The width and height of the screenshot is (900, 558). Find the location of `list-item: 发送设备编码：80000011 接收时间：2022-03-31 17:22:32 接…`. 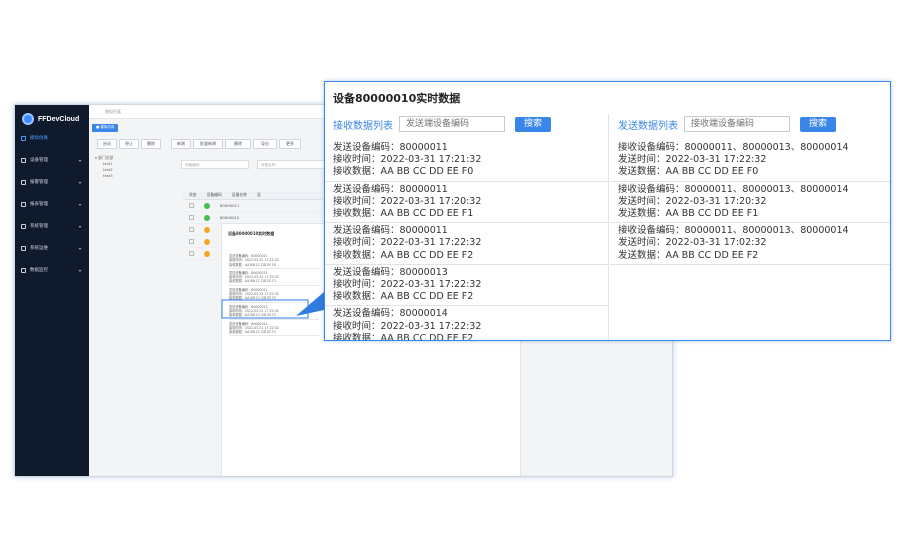

list-item: 发送设备编码：80000011 接收时间：2022-03-31 17:22:32 接… is located at coordinates (466, 244).